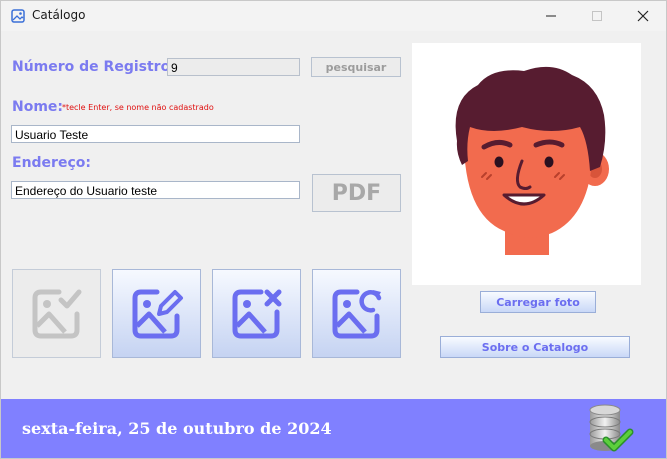 This screenshot has height=459, width=667. I want to click on maximize-button, so click(597, 16).